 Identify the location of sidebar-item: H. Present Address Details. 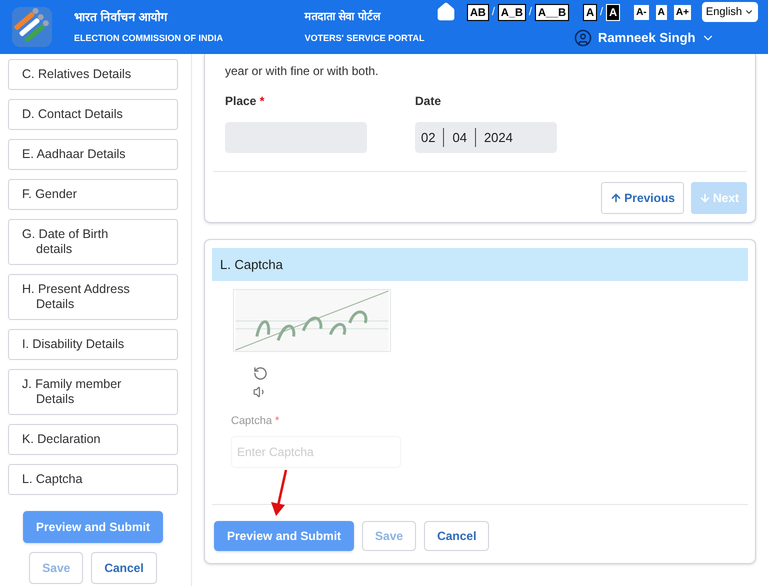
(93, 297).